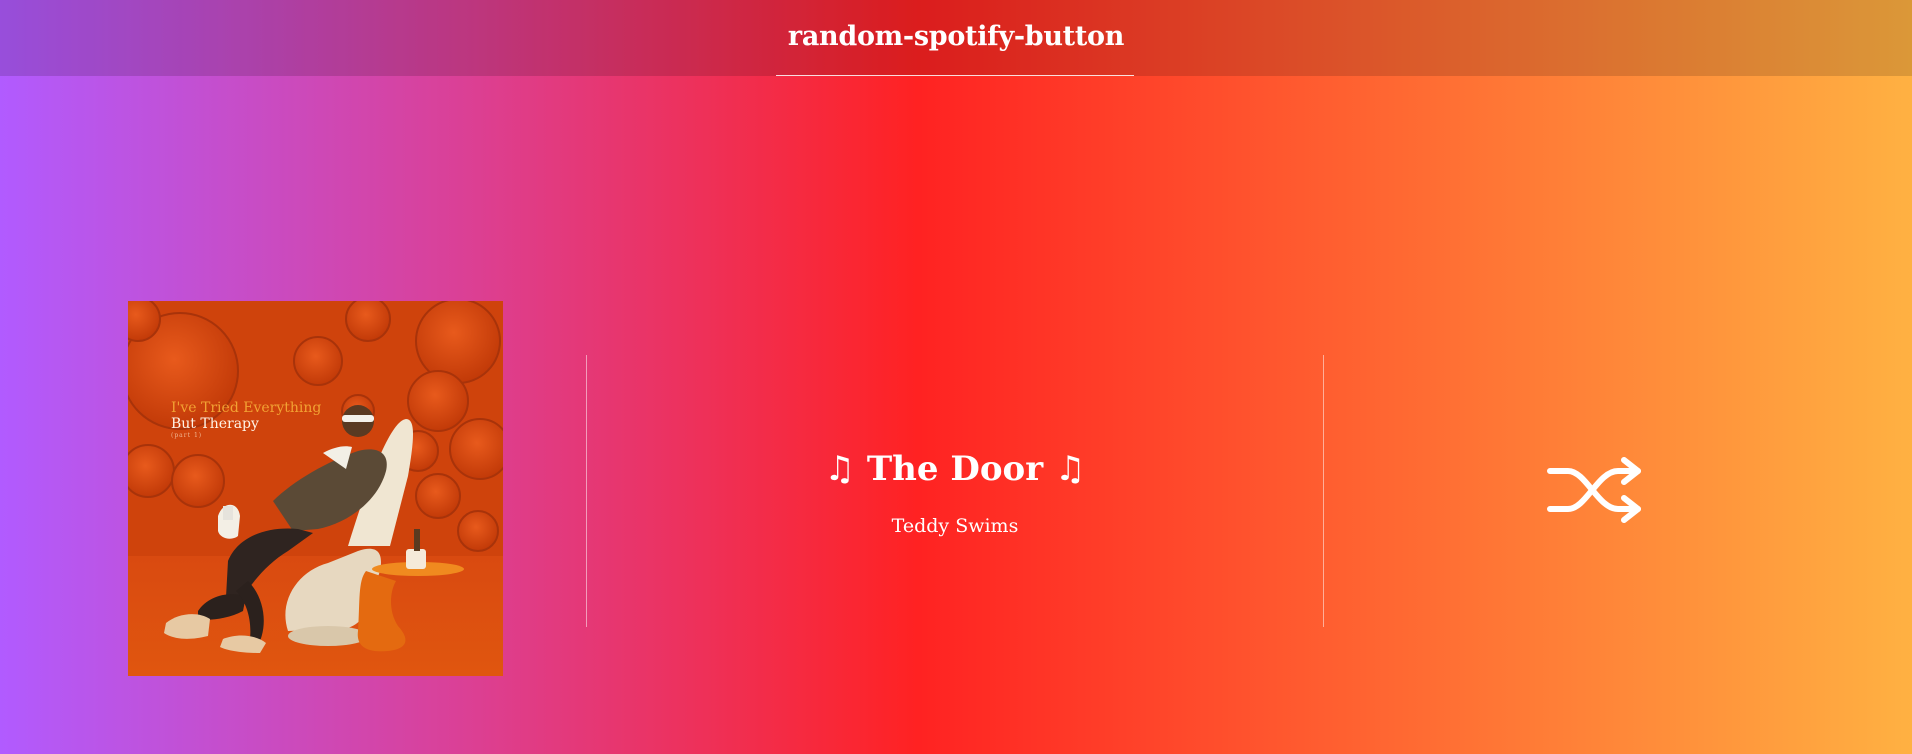  Describe the element at coordinates (215, 424) in the screenshot. I see `album-cover-line2: But Therapy` at that location.